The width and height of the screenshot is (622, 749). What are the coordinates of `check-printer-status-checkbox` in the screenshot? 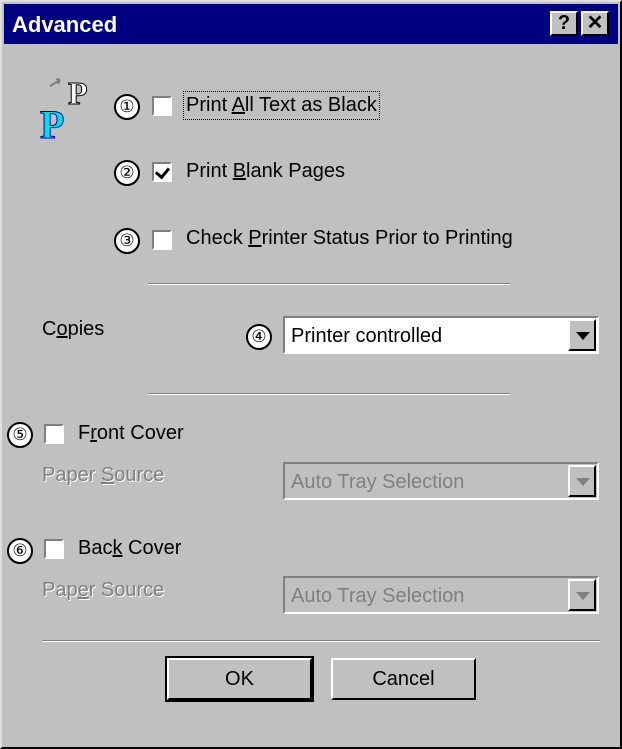 It's located at (162, 240).